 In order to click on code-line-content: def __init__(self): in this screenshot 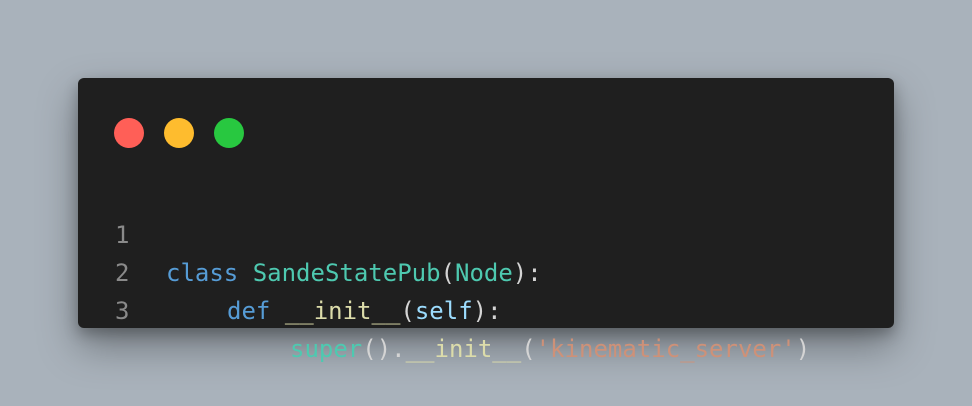, I will do `click(334, 311)`.